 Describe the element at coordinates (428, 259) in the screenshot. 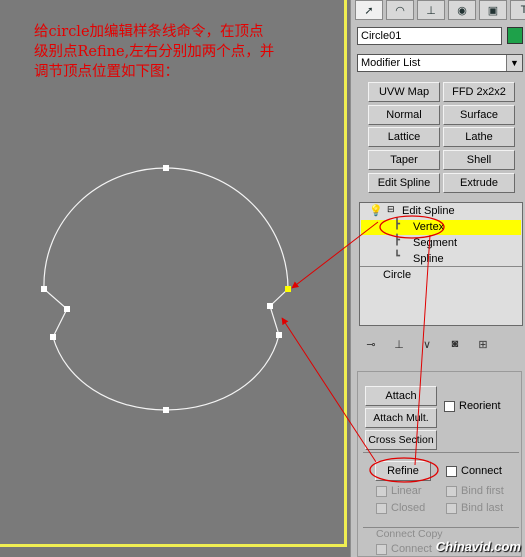

I see `stack-item-spline: Spline` at that location.